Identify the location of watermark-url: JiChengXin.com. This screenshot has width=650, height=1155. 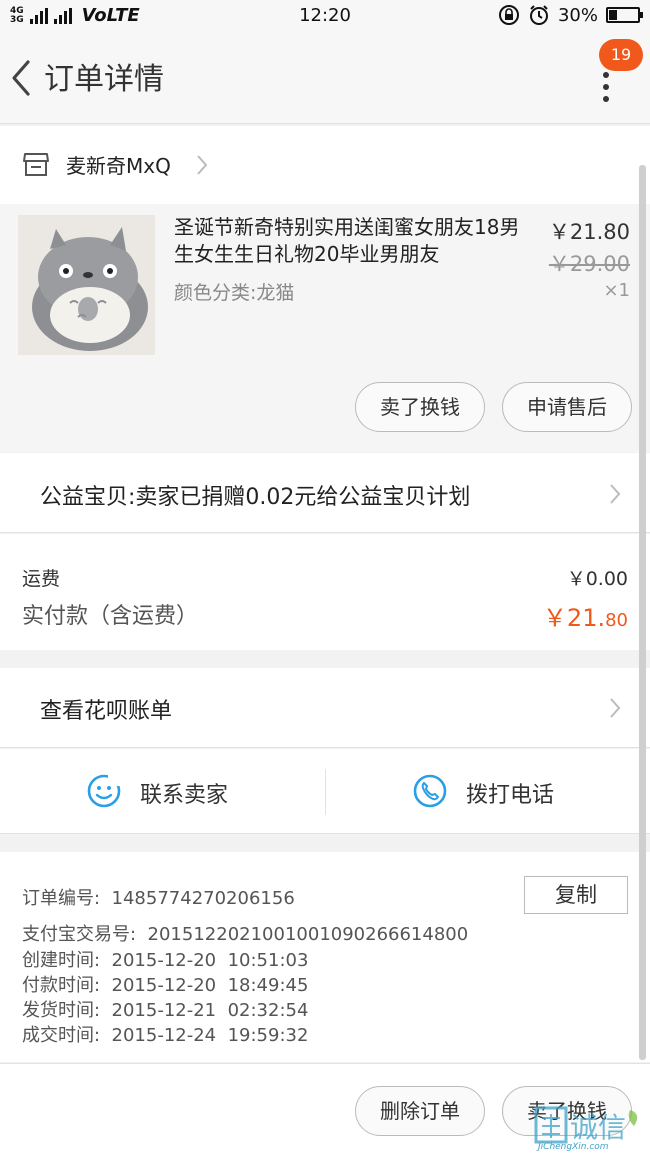
(573, 1147).